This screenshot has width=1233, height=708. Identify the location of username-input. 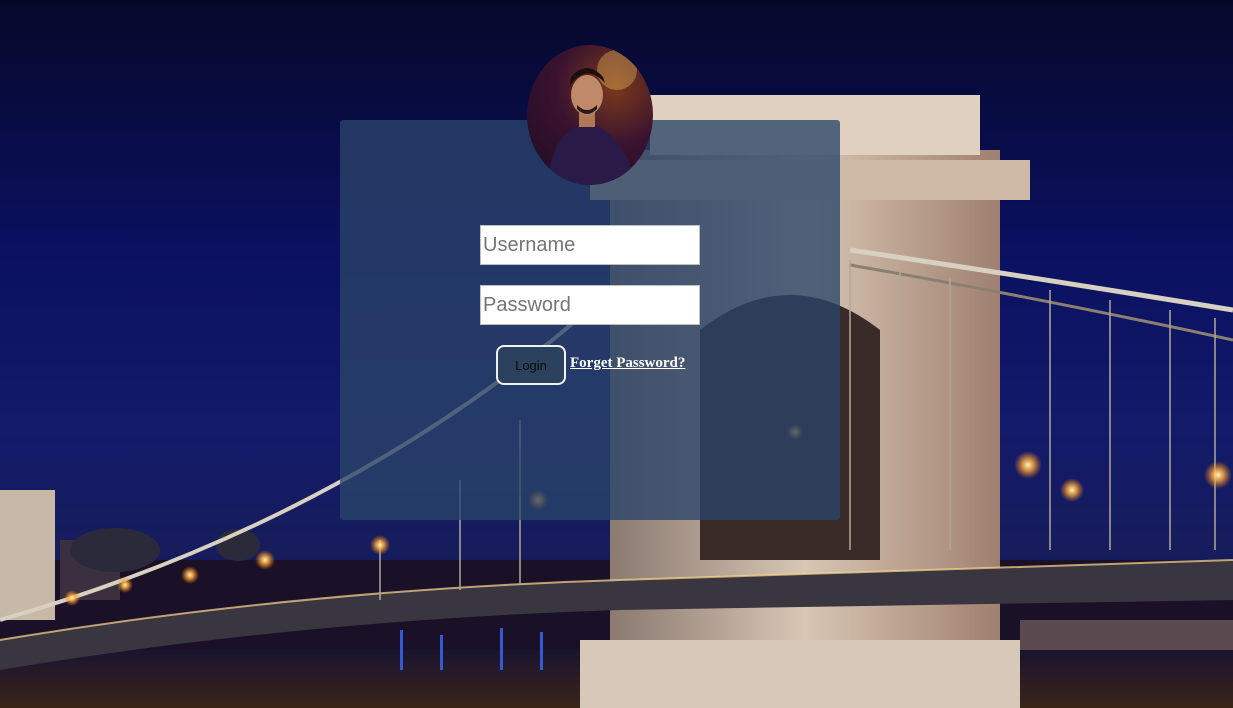
(590, 245).